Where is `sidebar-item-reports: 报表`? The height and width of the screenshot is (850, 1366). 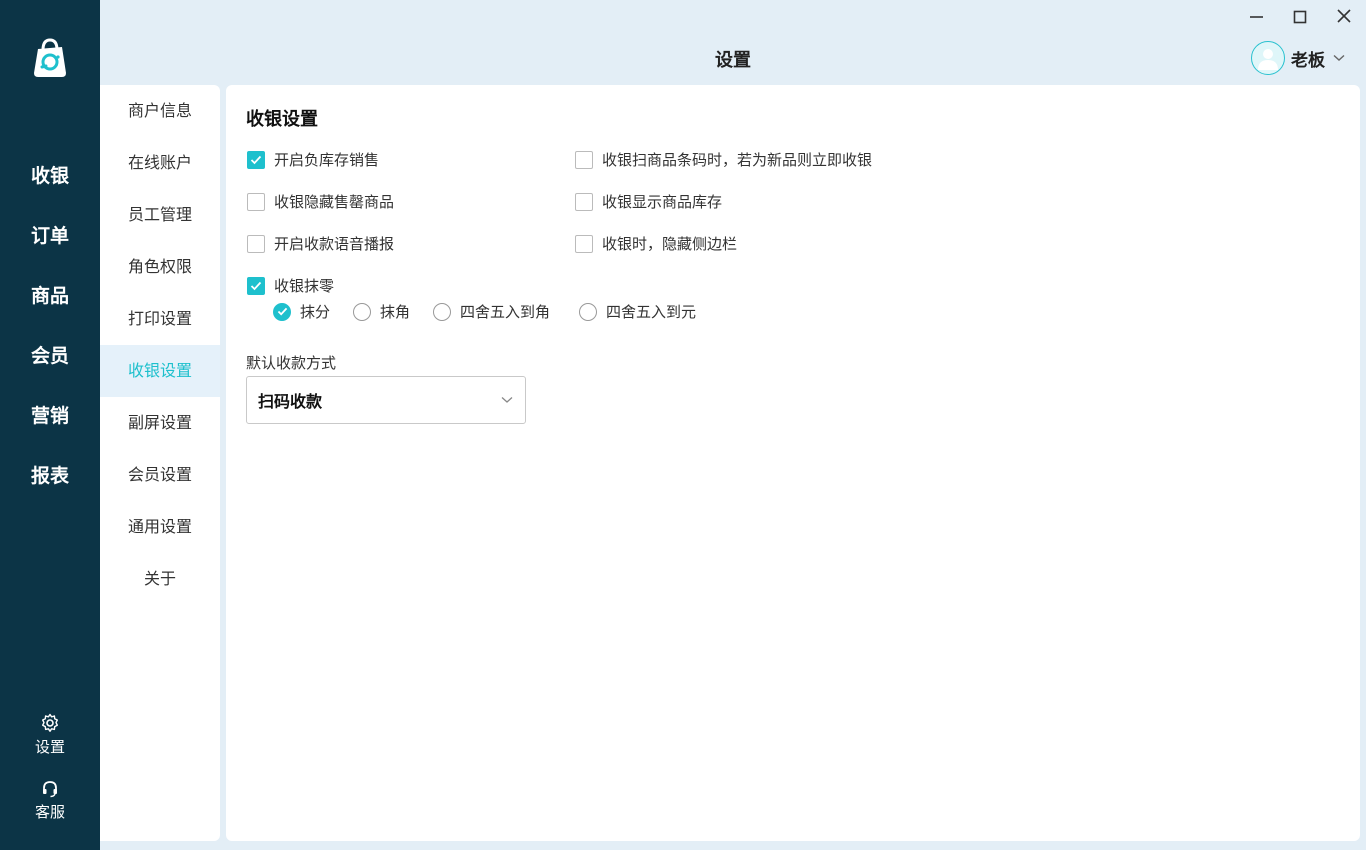
sidebar-item-reports: 报表 is located at coordinates (50, 474).